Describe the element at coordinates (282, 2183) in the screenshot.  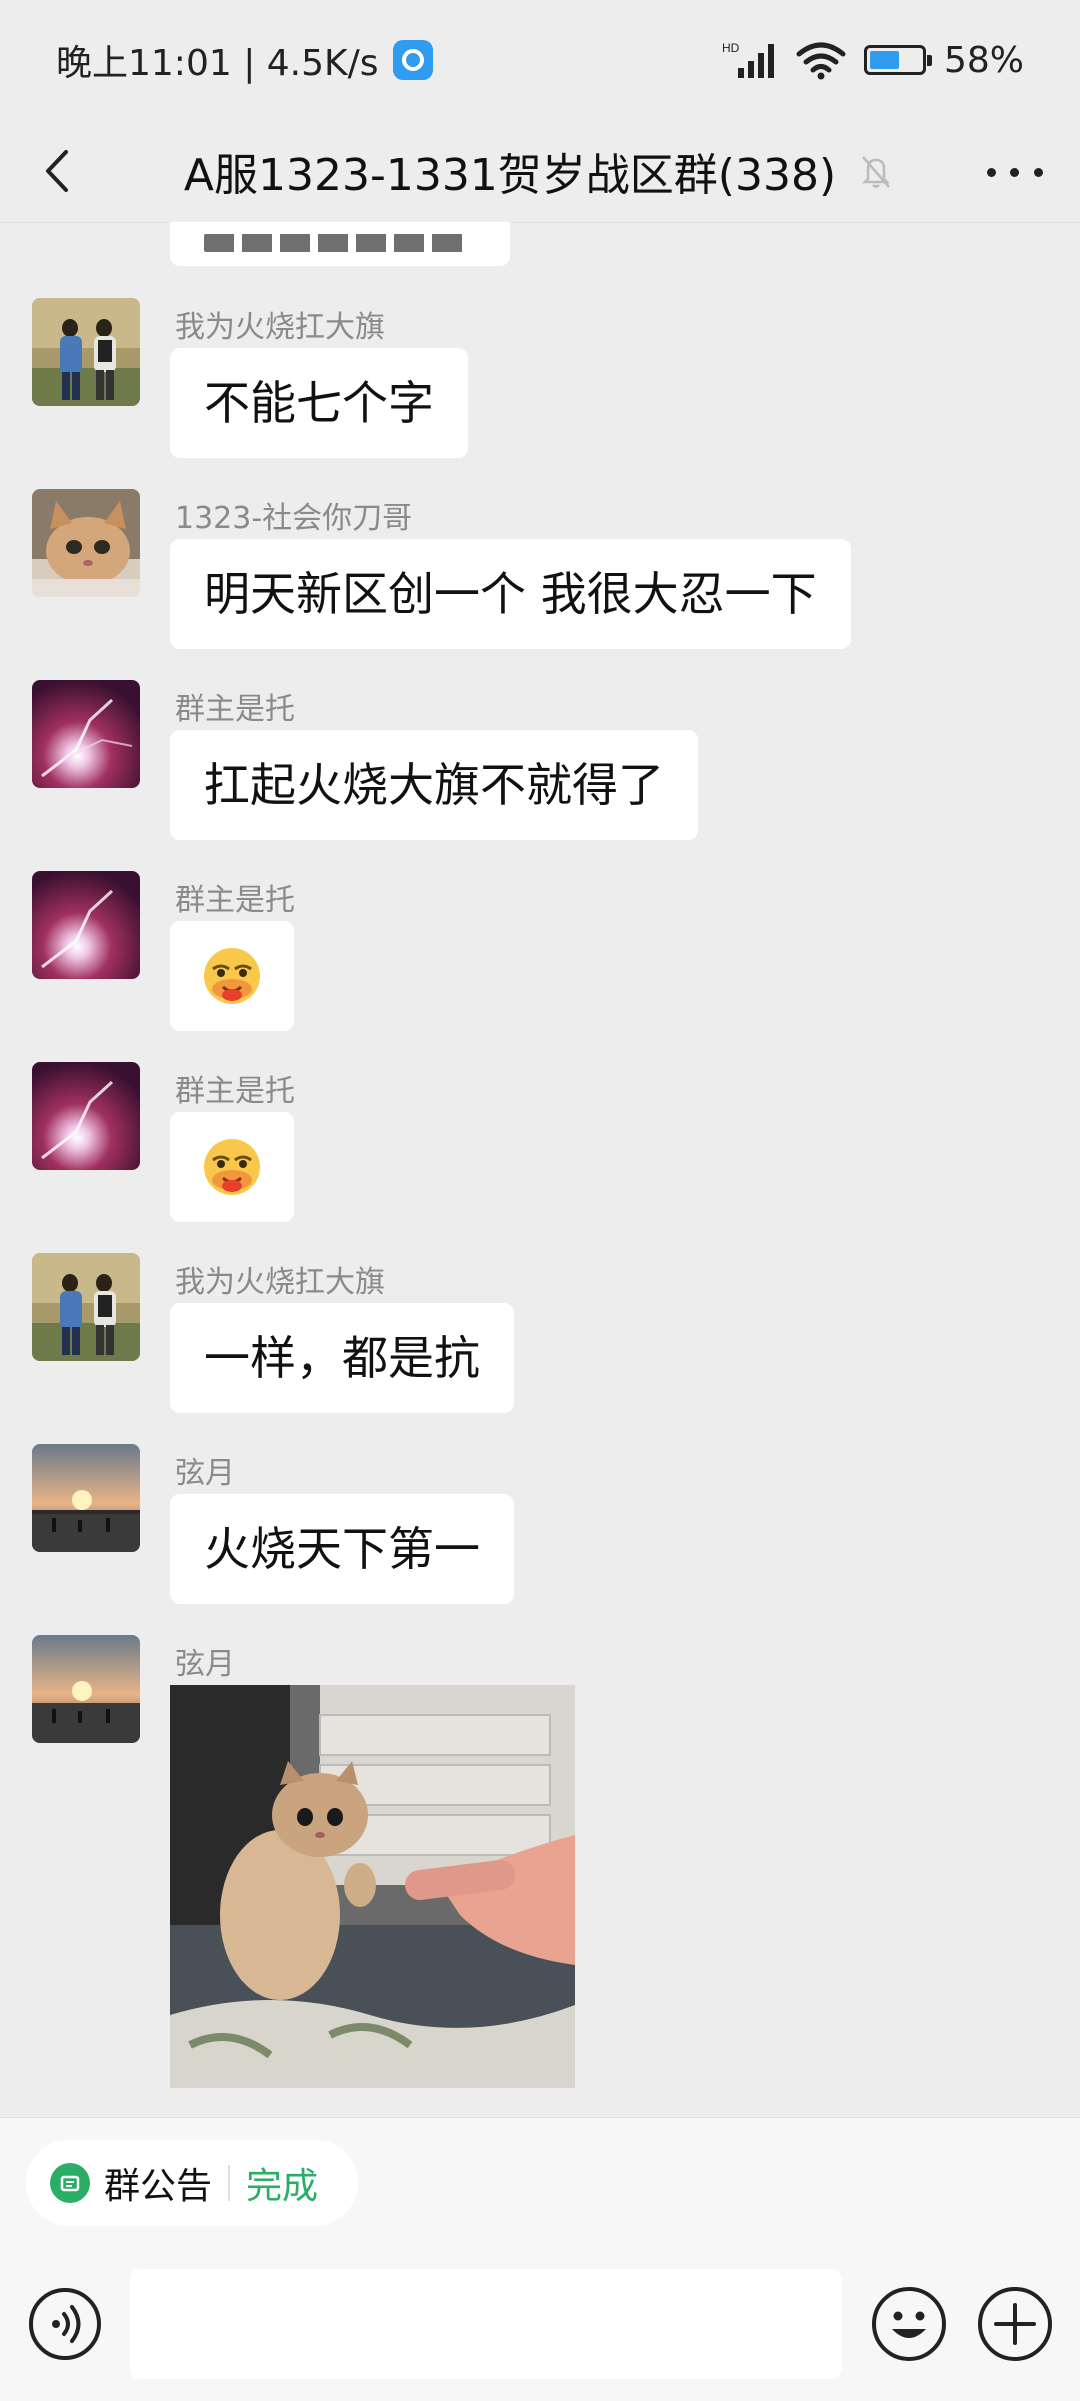
I see `done-button: 完成` at that location.